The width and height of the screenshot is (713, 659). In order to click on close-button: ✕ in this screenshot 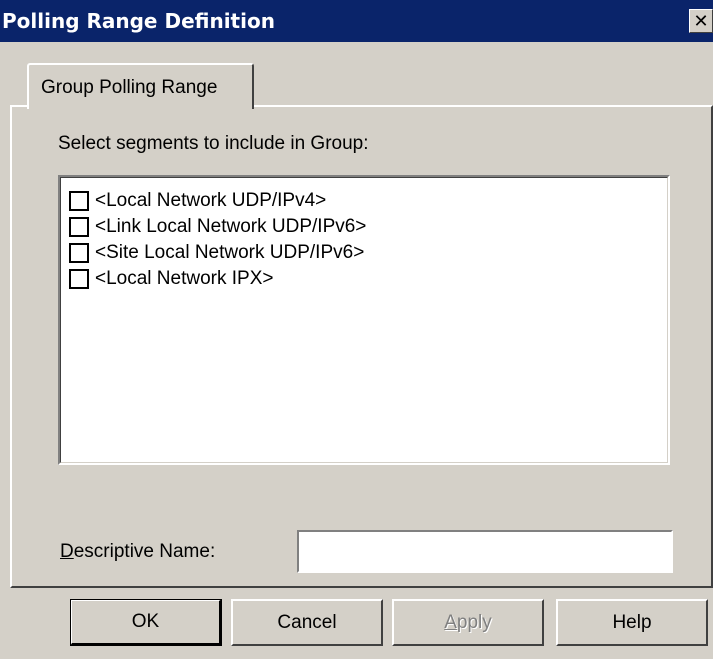, I will do `click(701, 21)`.